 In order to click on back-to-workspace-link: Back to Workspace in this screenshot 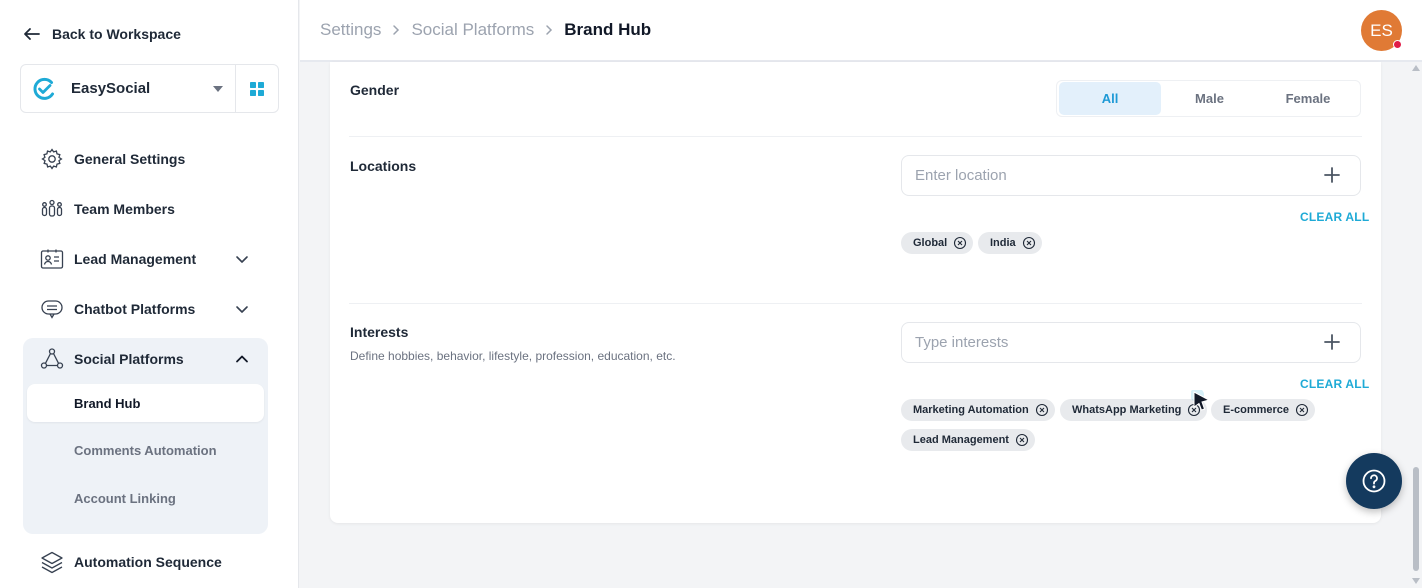, I will do `click(101, 34)`.